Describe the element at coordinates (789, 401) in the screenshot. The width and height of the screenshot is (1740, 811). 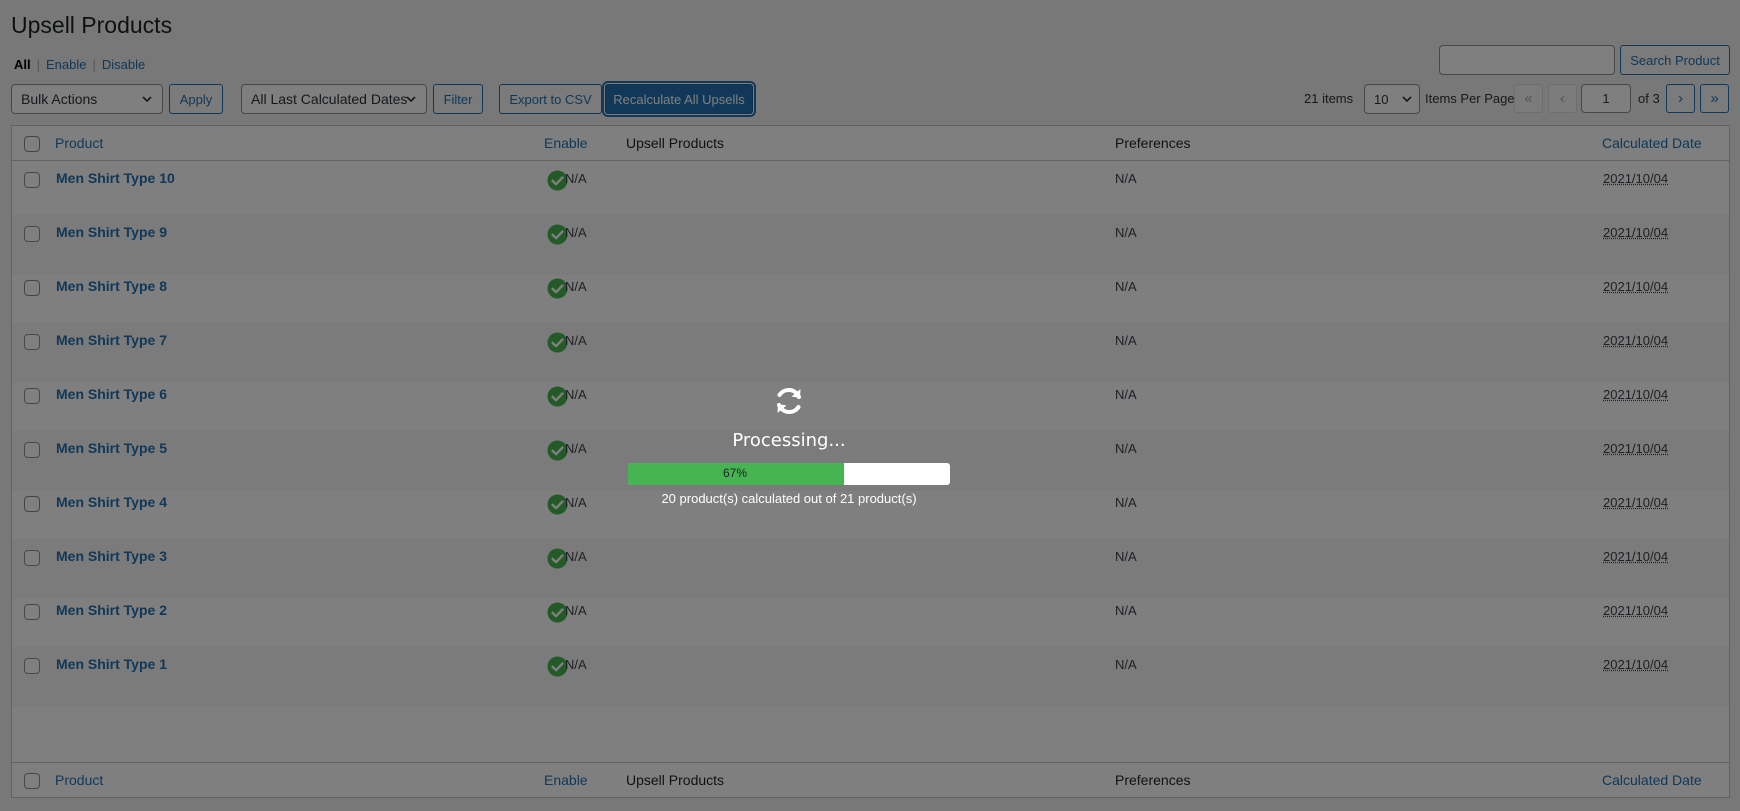
I see `refresh-icon` at that location.